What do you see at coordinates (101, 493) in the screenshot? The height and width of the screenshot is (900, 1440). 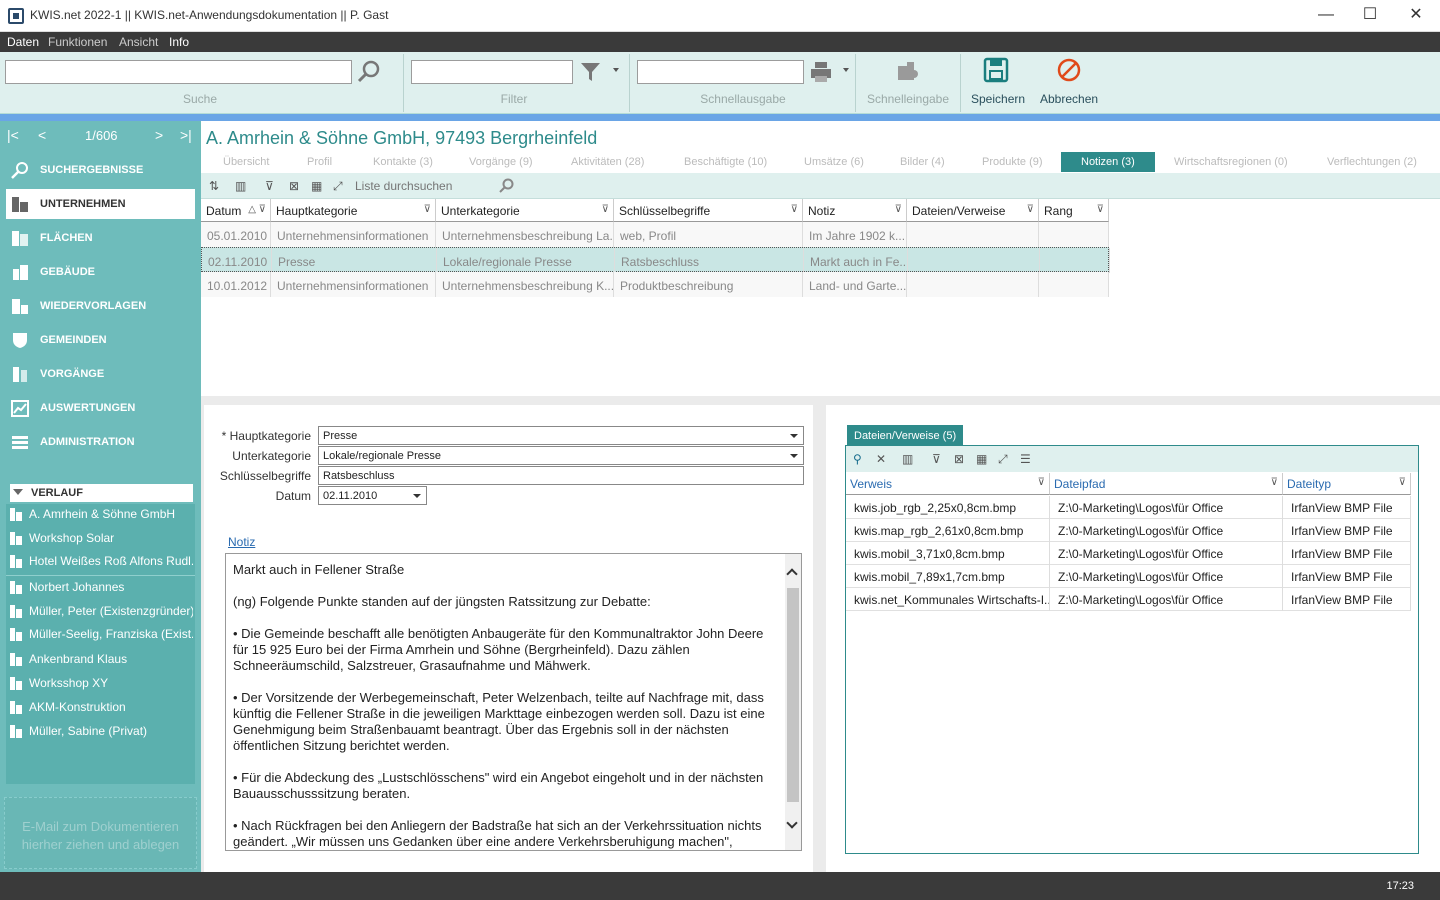 I see `verlauf-header: VERLAUF` at bounding box center [101, 493].